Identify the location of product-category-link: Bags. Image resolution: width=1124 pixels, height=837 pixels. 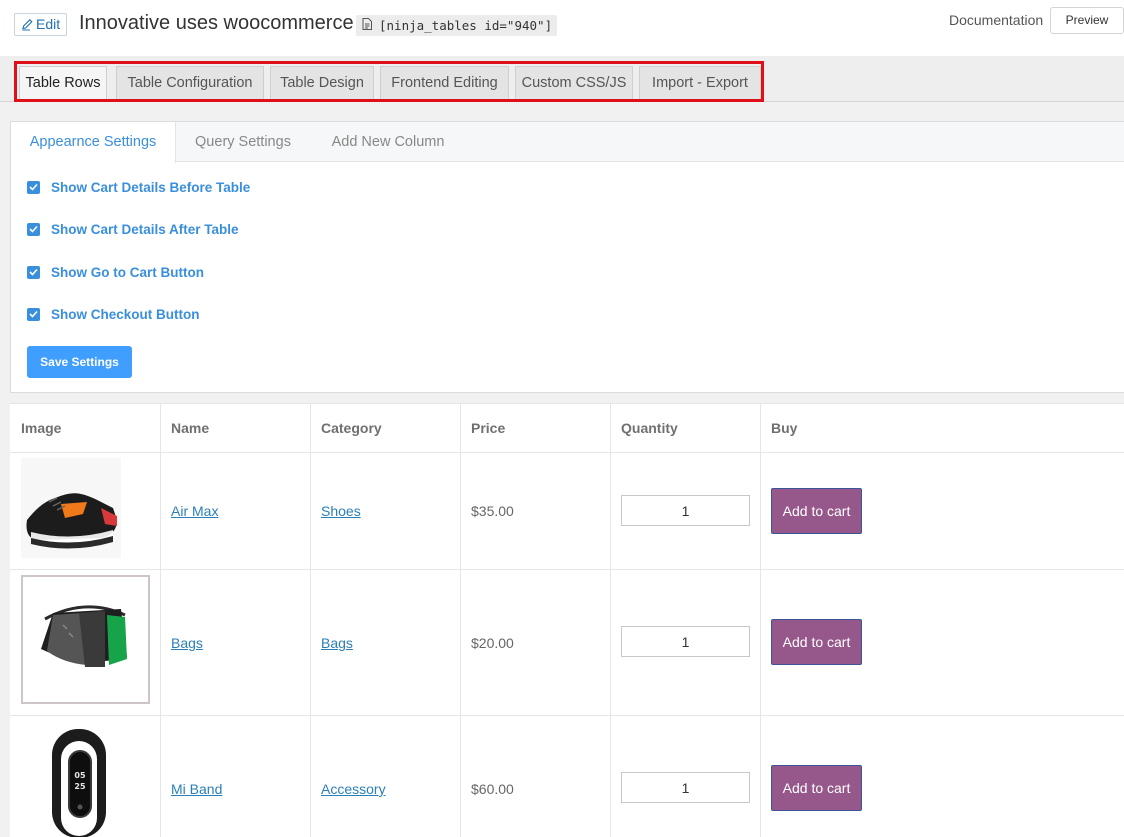
(337, 643).